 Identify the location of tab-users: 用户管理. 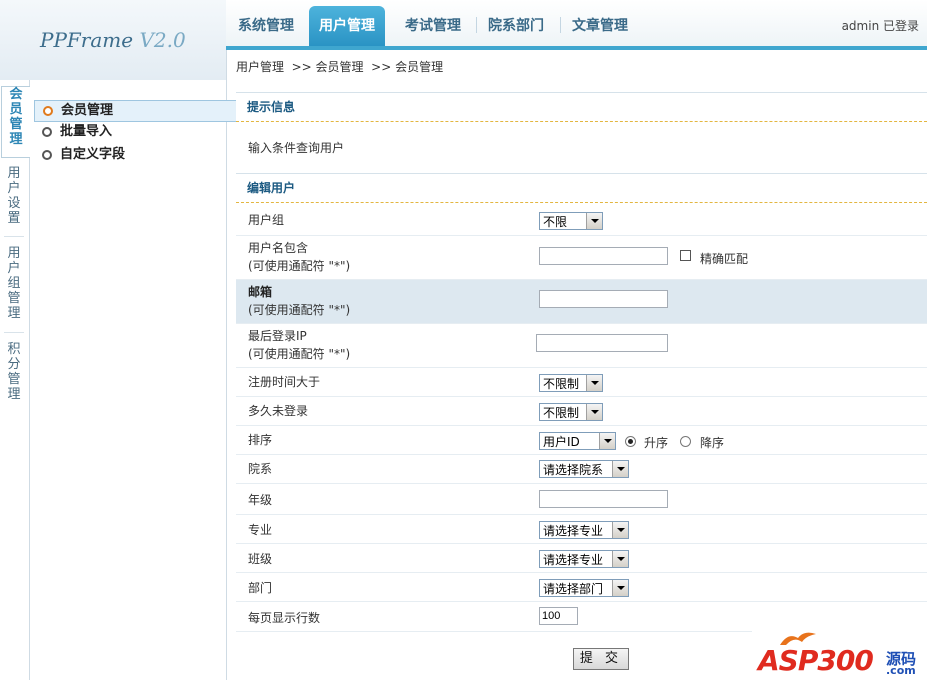
(347, 26).